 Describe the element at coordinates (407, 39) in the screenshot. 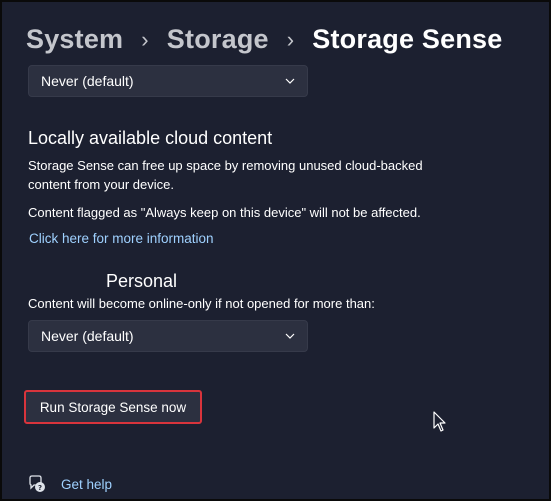

I see `page-title: Storage Sense` at that location.